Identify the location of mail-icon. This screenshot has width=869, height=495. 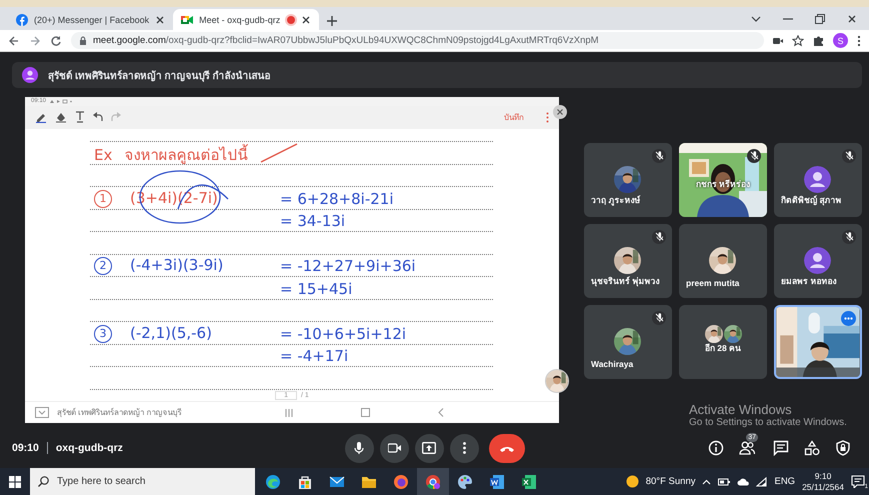
(337, 482).